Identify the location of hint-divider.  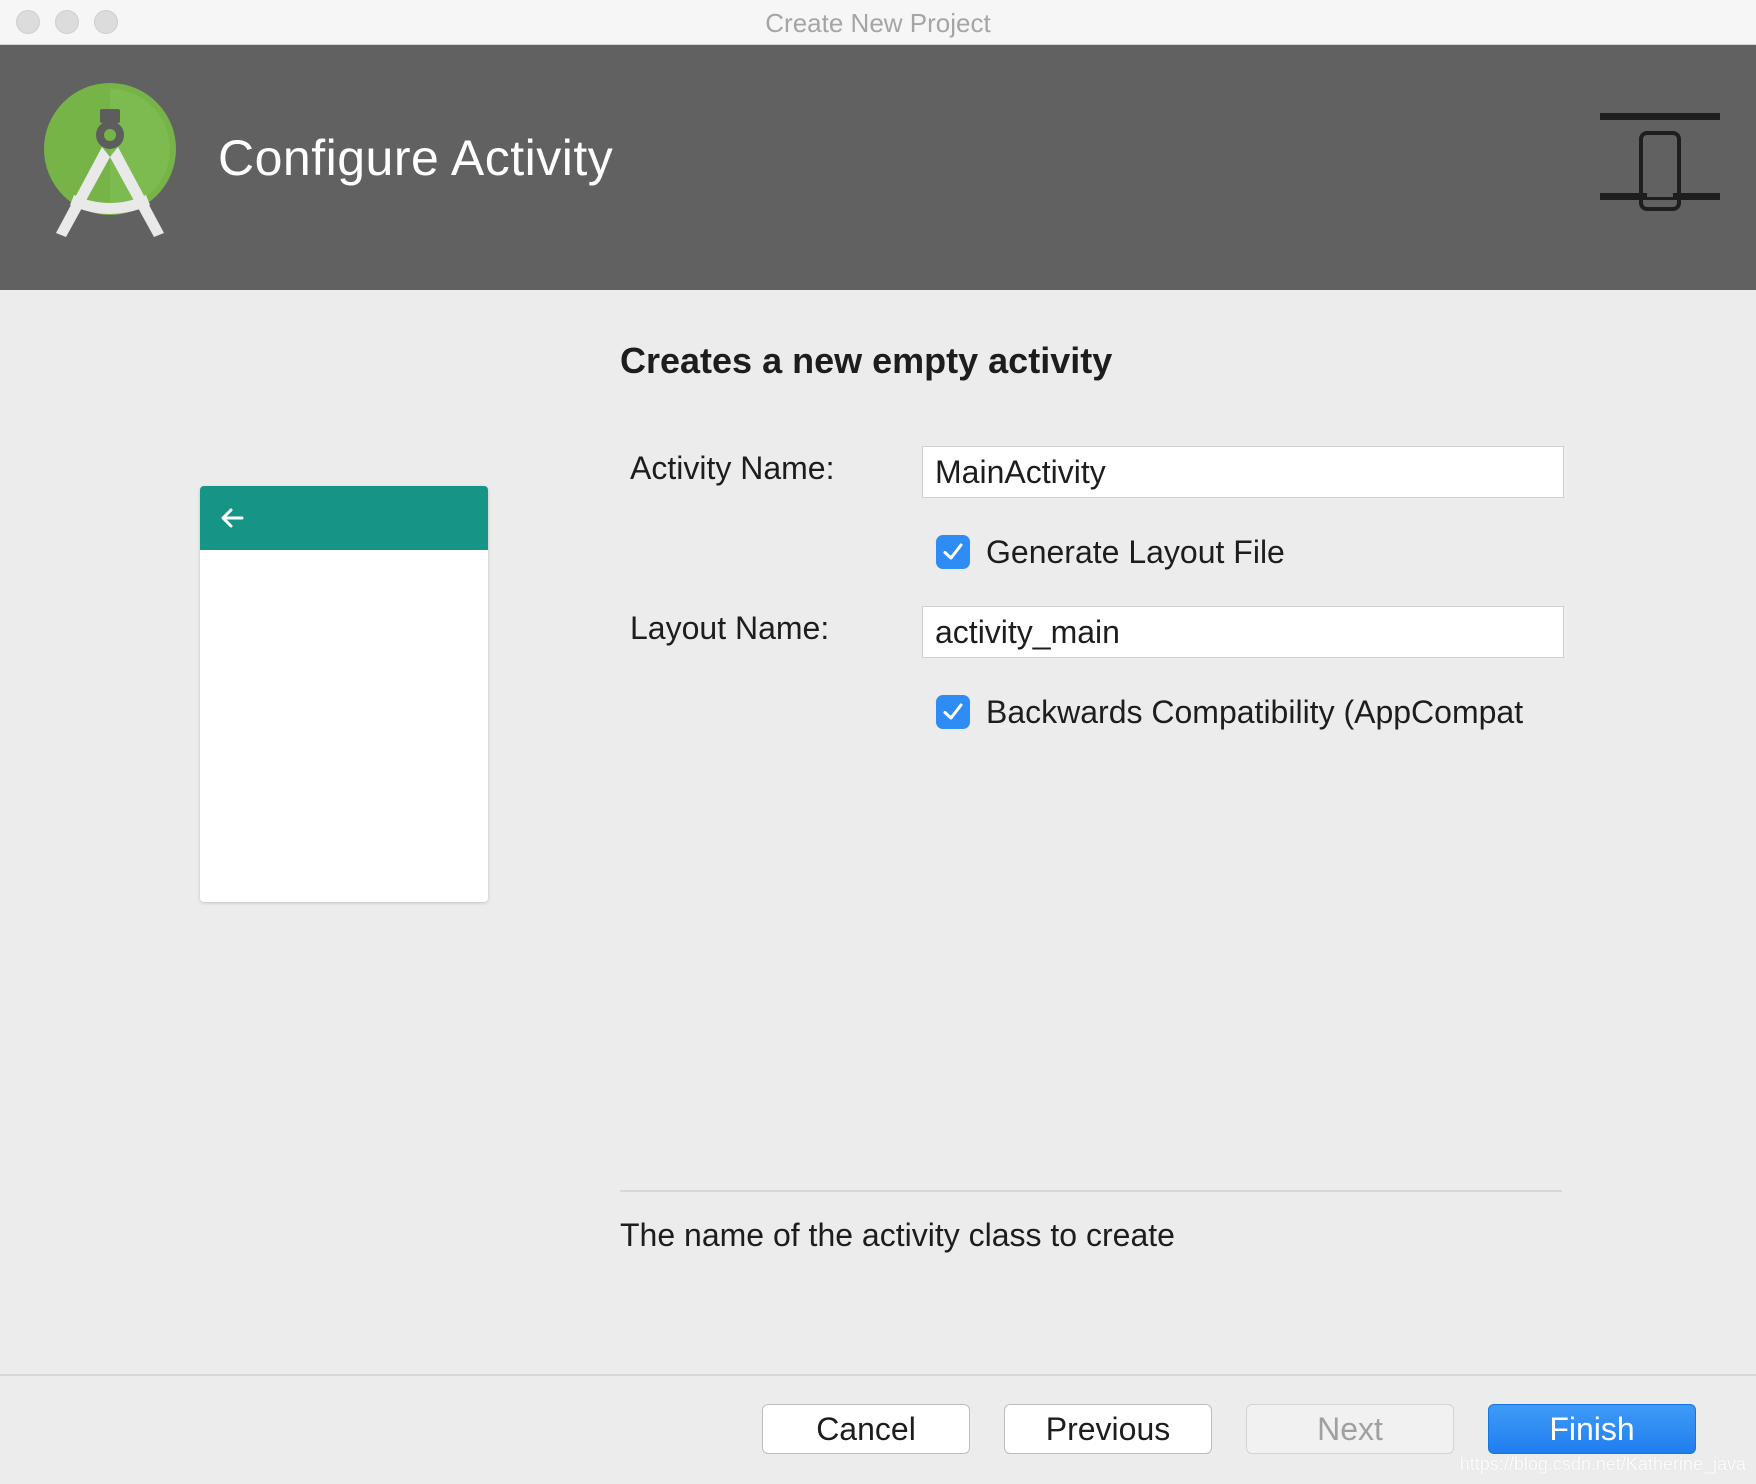
(1091, 1191).